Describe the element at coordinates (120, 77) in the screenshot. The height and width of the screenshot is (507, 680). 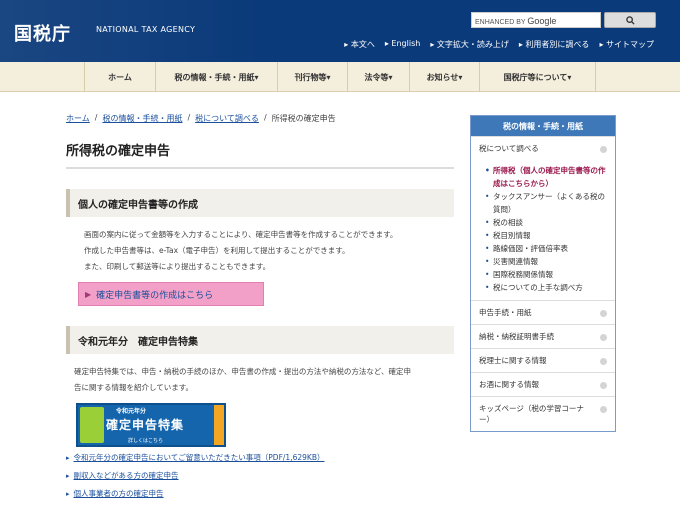
I see `nav-home: ホーム` at that location.